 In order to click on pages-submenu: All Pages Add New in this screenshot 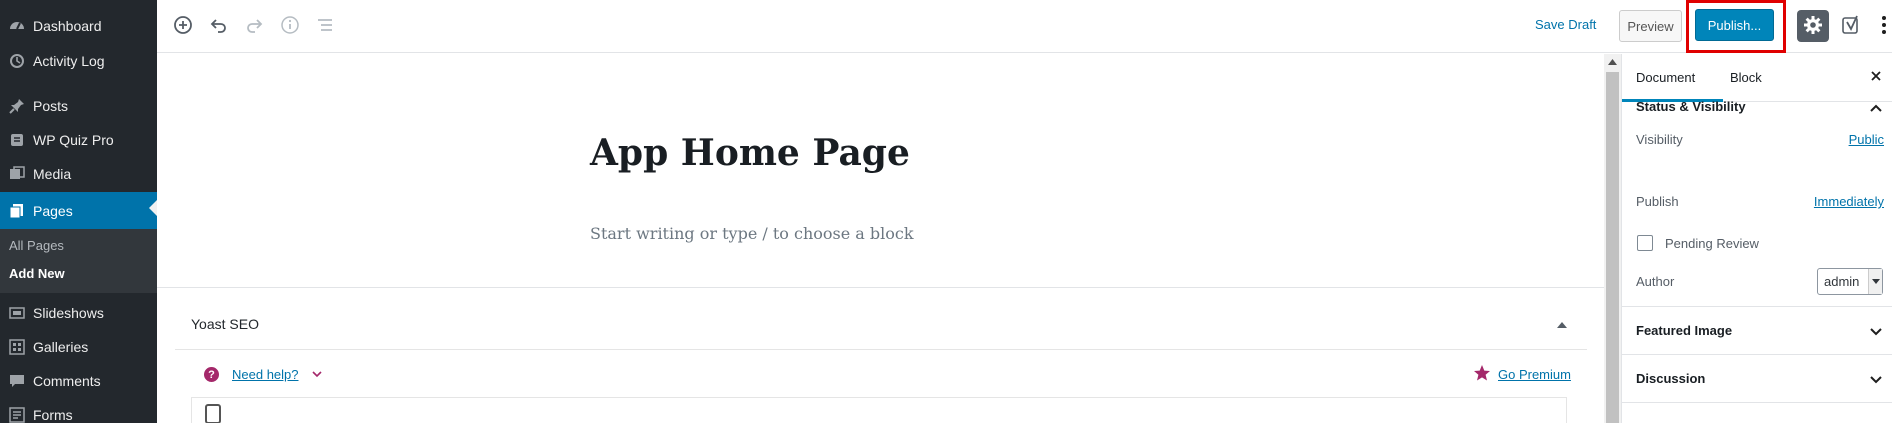, I will do `click(78, 261)`.